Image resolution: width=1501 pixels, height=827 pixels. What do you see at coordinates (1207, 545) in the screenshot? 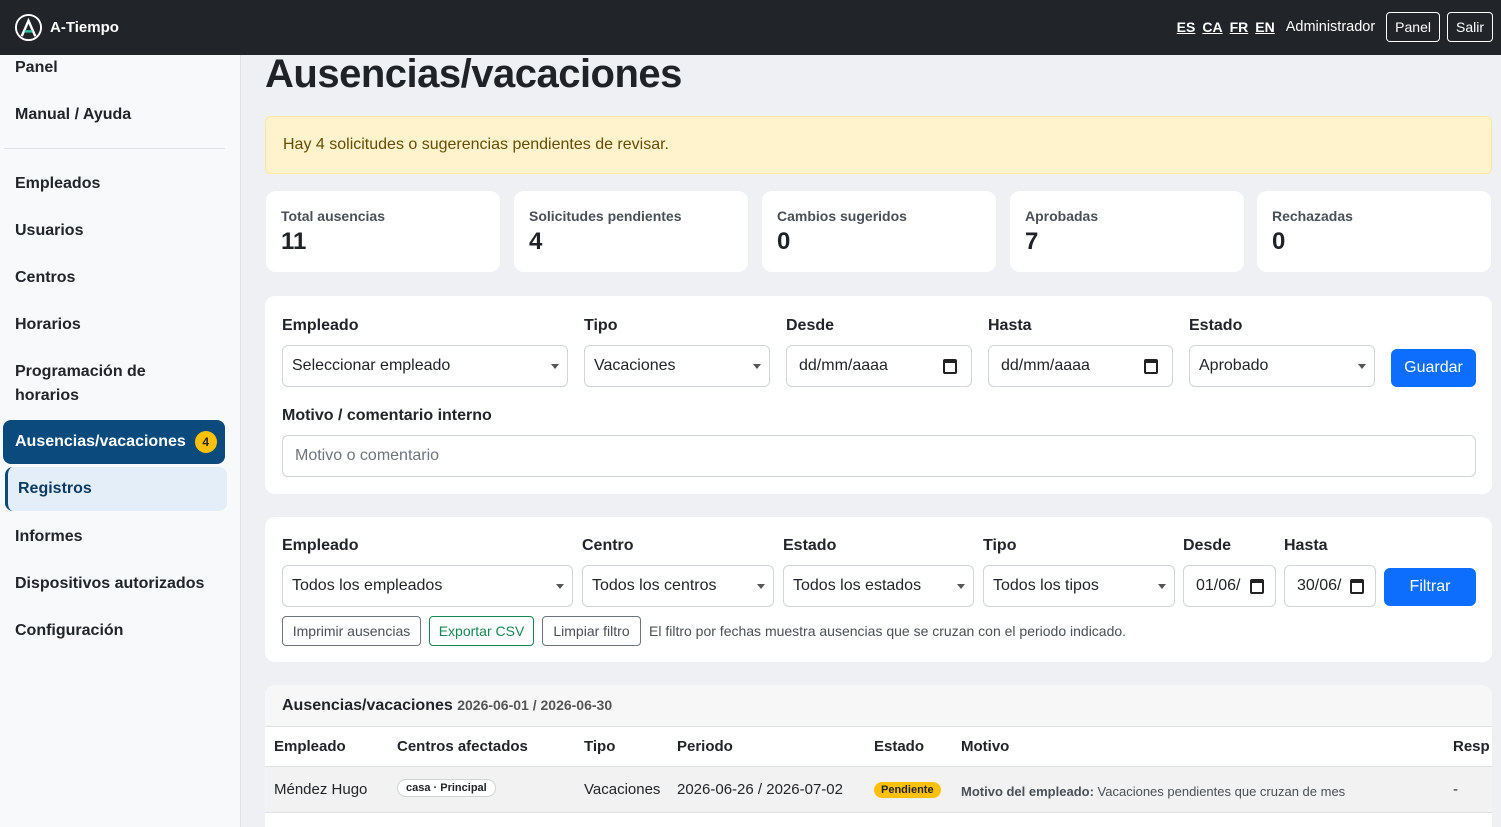
I see `filter-from-label: Desde` at bounding box center [1207, 545].